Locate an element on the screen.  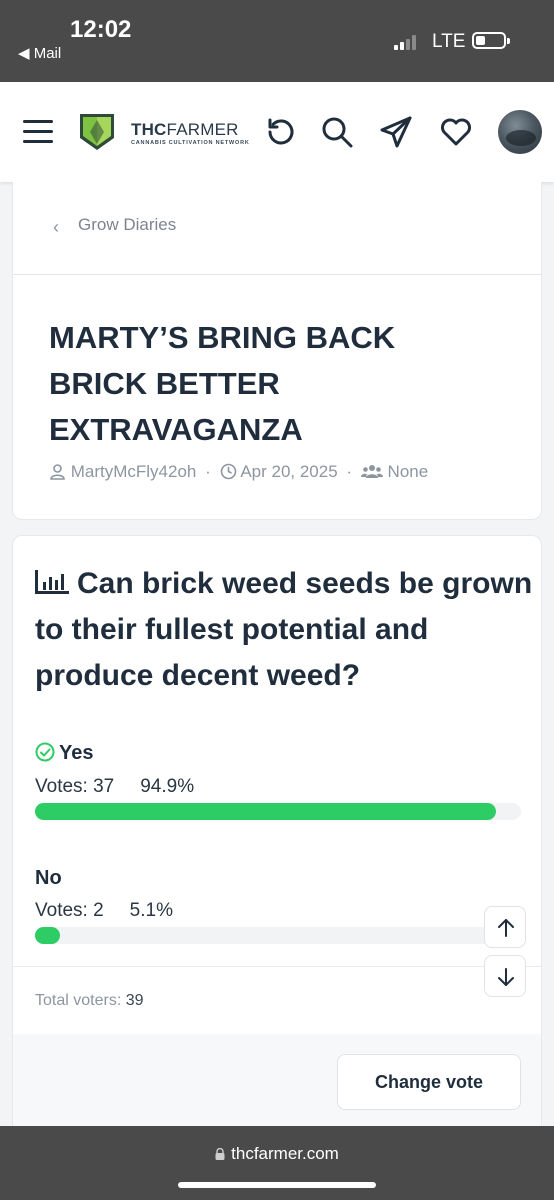
network-label: LTE is located at coordinates (449, 41).